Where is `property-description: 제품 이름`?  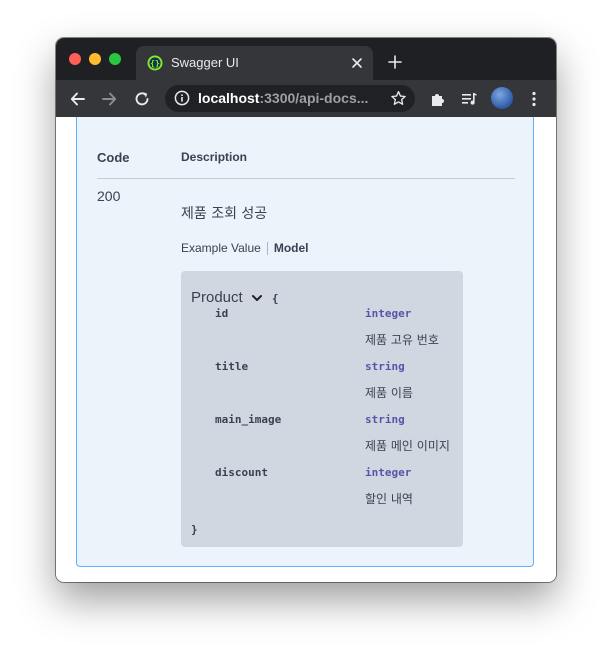 property-description: 제품 이름 is located at coordinates (389, 393).